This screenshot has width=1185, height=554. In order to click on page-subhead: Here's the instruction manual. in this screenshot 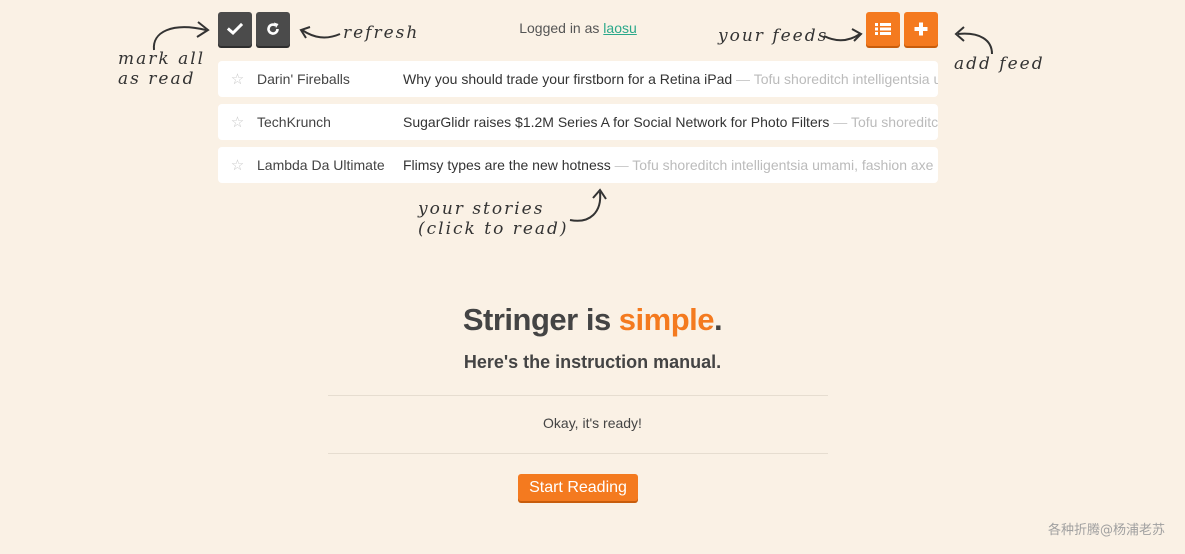, I will do `click(592, 362)`.